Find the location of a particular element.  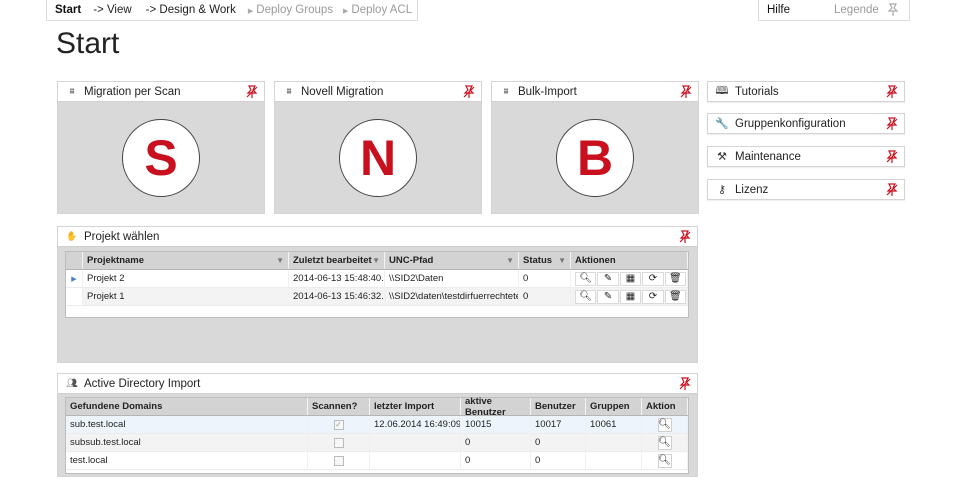

cell-last-import: 12.06.2014 16:49:09 is located at coordinates (415, 424).